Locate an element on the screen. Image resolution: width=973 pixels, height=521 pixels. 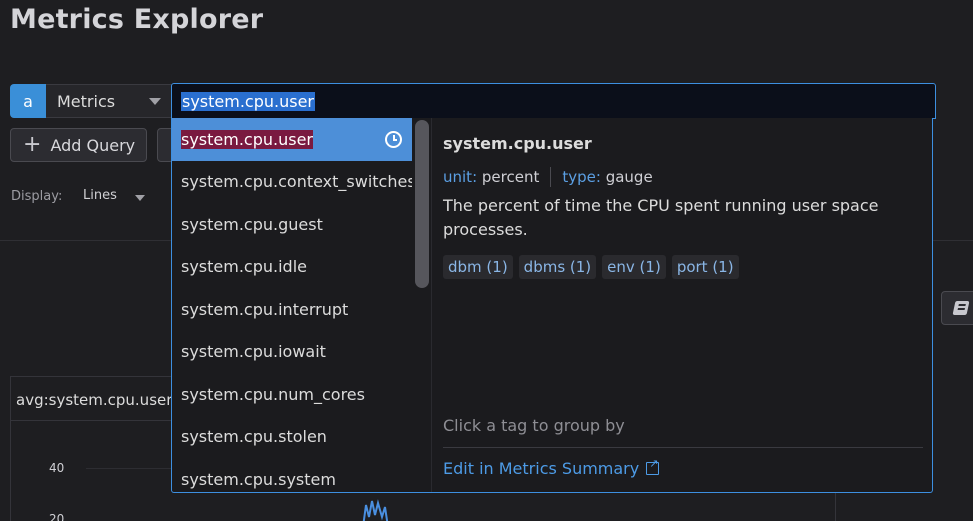
metric-meta: unit: percent type: gauge is located at coordinates (548, 177).